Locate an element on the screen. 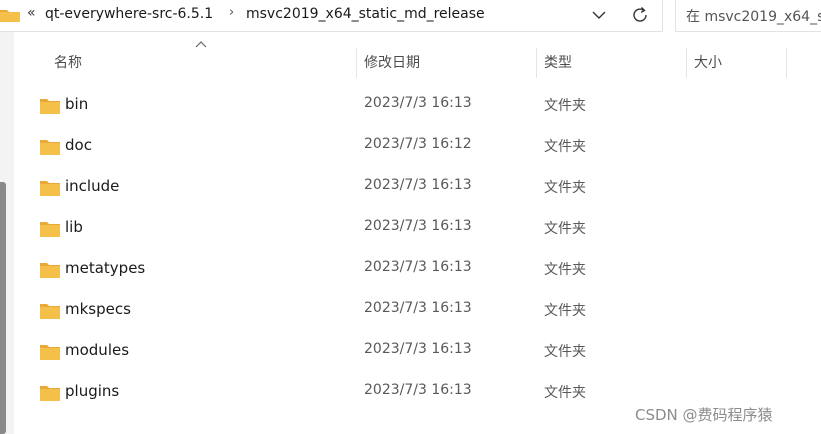 This screenshot has width=821, height=434. breadcrumb-item-msvc2019: msvc2019_x64_static_md_release is located at coordinates (365, 14).